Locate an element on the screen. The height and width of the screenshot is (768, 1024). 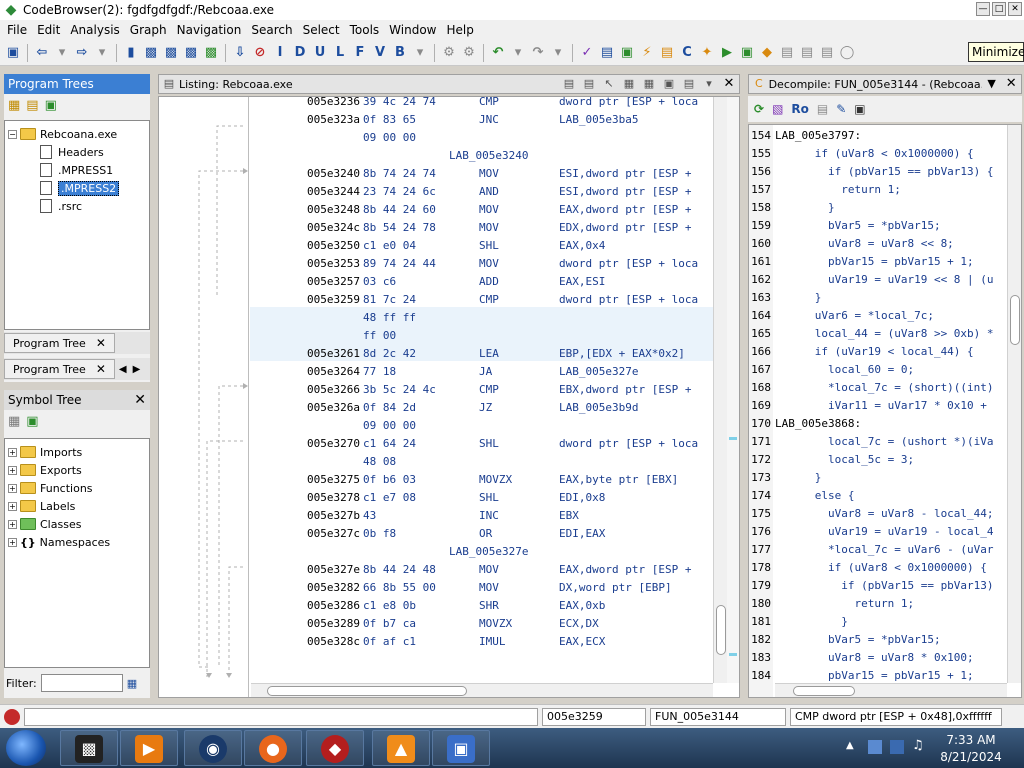
taskbar-ghidra: ◆ is located at coordinates (335, 748).